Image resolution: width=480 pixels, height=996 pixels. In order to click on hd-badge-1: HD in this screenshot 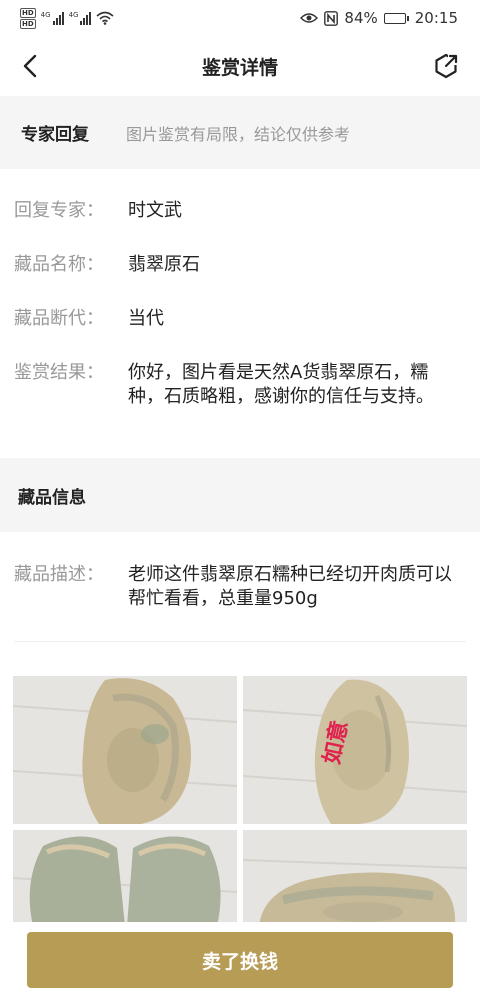, I will do `click(28, 12)`.